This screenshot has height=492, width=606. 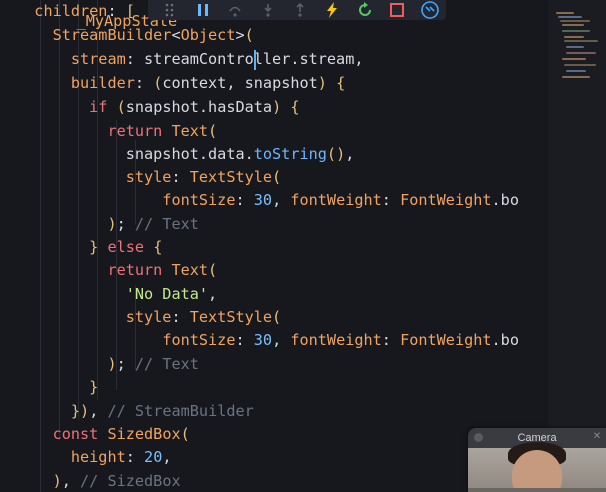 What do you see at coordinates (202, 10) in the screenshot?
I see `pause-icon` at bounding box center [202, 10].